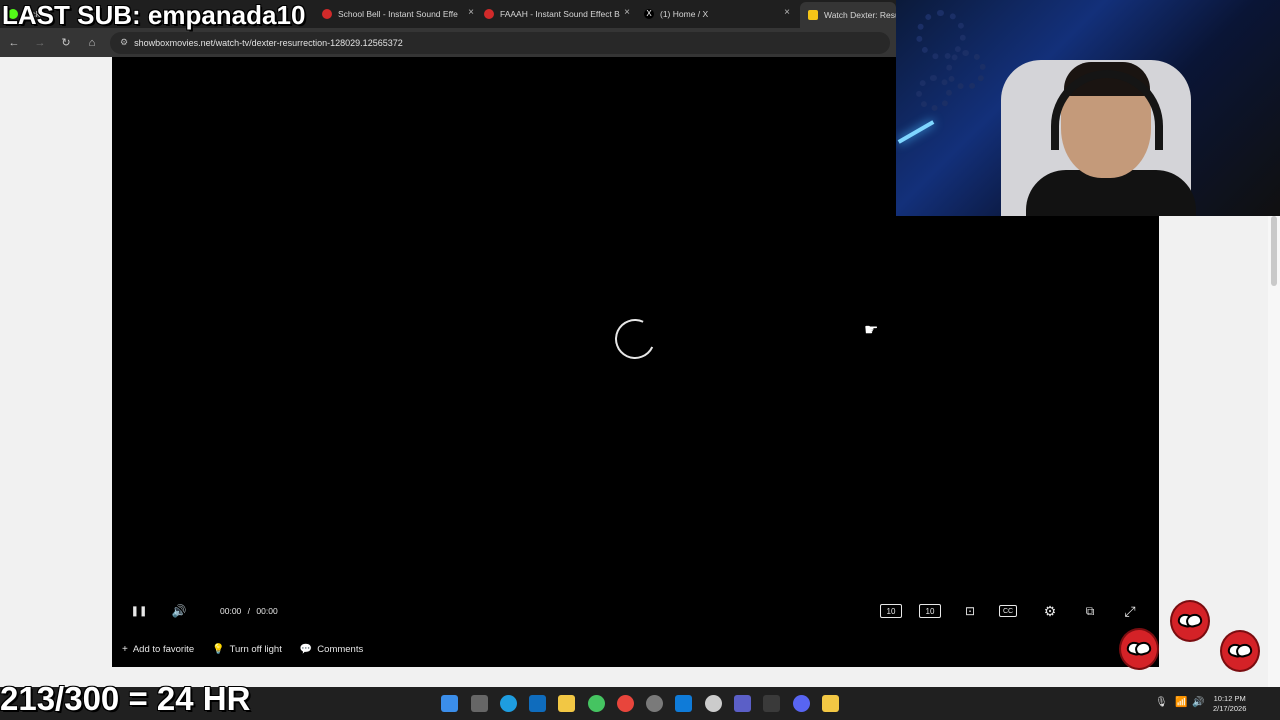  Describe the element at coordinates (871, 330) in the screenshot. I see `hand-cursor-icon: ☛` at that location.